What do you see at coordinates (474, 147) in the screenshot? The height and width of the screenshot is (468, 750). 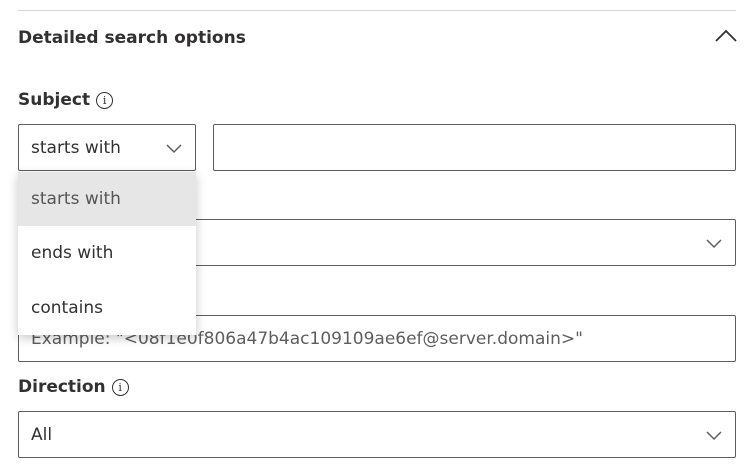 I see `subject-text-input` at bounding box center [474, 147].